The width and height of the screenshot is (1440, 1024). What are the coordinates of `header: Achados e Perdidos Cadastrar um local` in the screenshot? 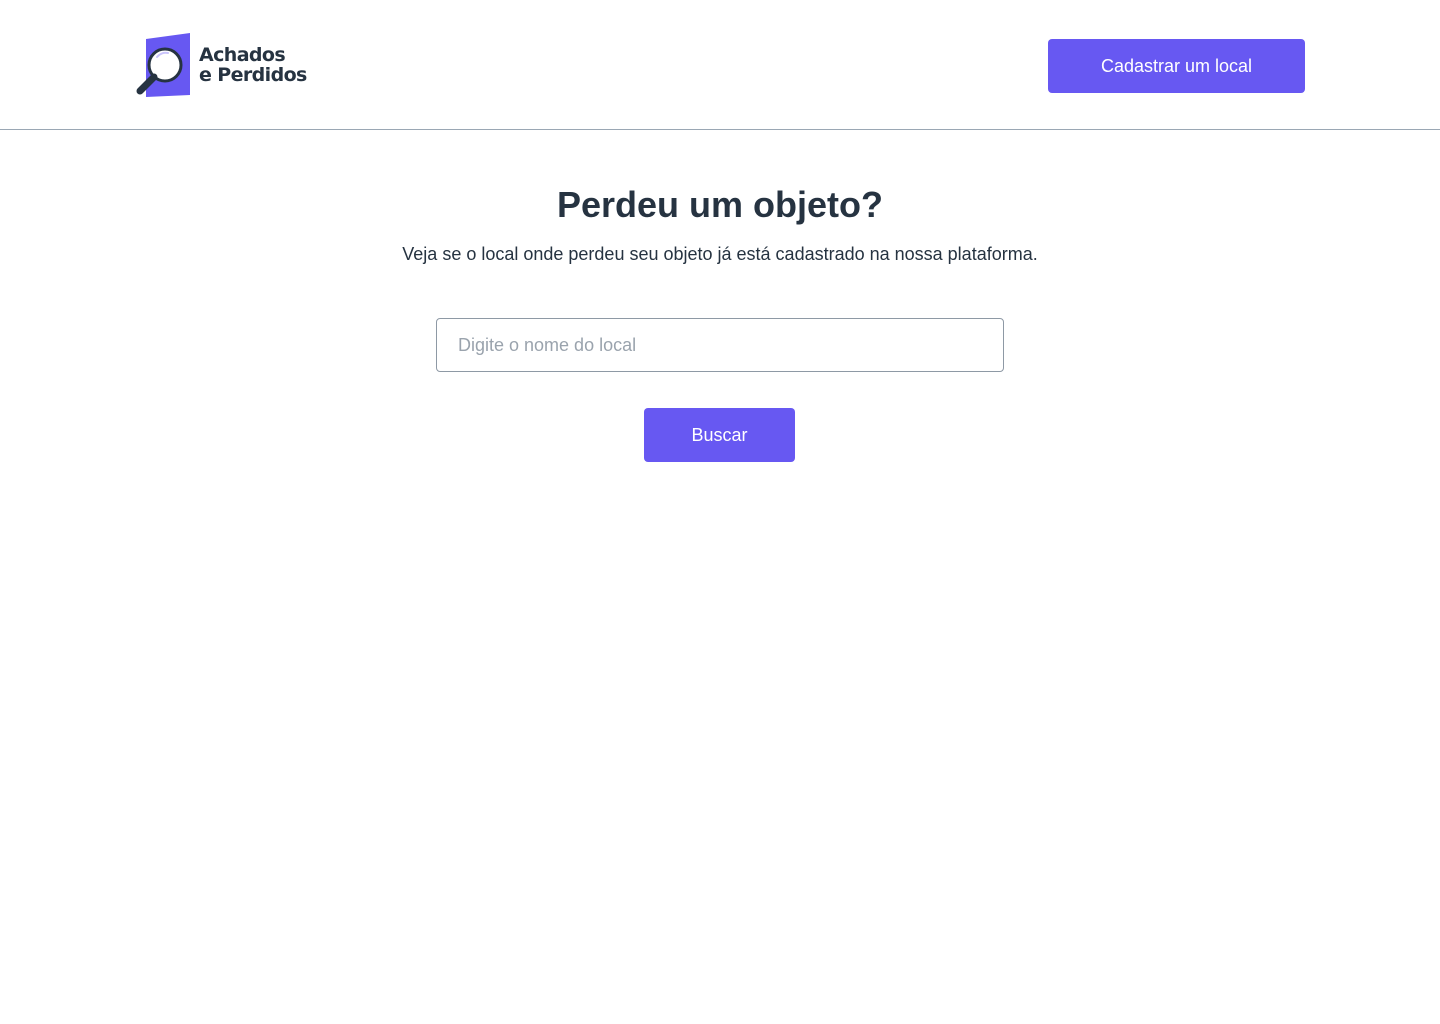 It's located at (720, 65).